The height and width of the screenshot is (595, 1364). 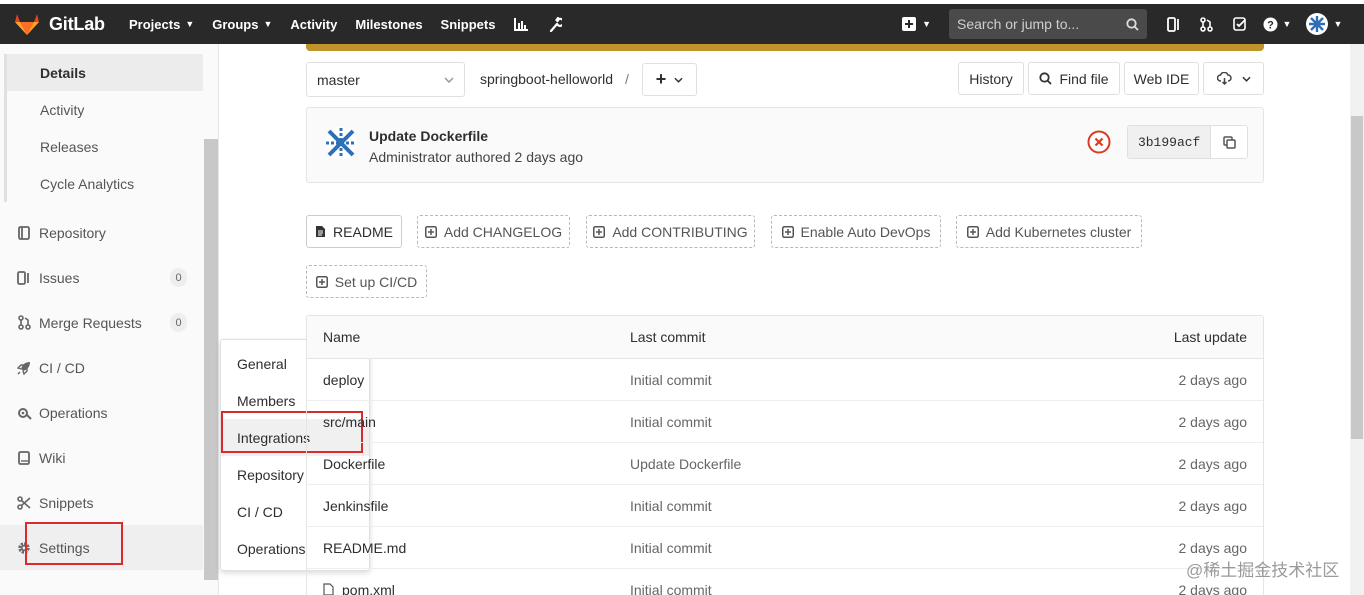 What do you see at coordinates (546, 79) in the screenshot?
I see `breadcrumb-project: springboot-helloworld` at bounding box center [546, 79].